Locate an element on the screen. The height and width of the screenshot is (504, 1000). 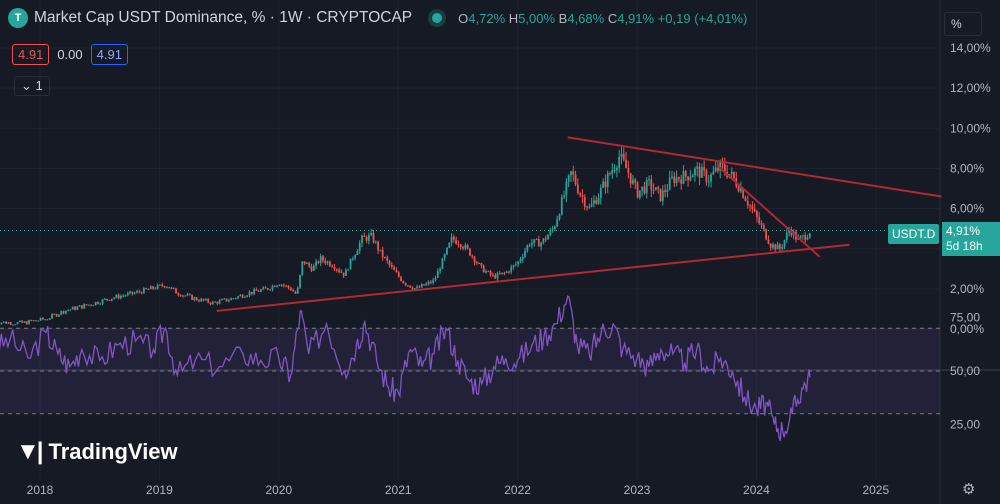
chevron-down-icon: ⌄ is located at coordinates (26, 85).